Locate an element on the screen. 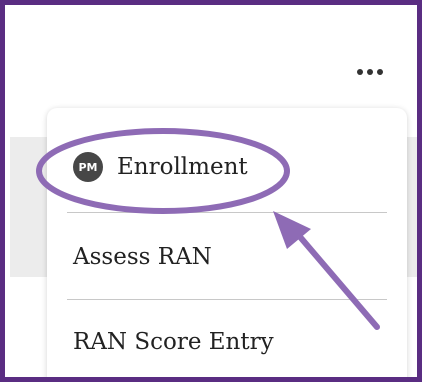  pm-badge-icon: PM is located at coordinates (88, 167).